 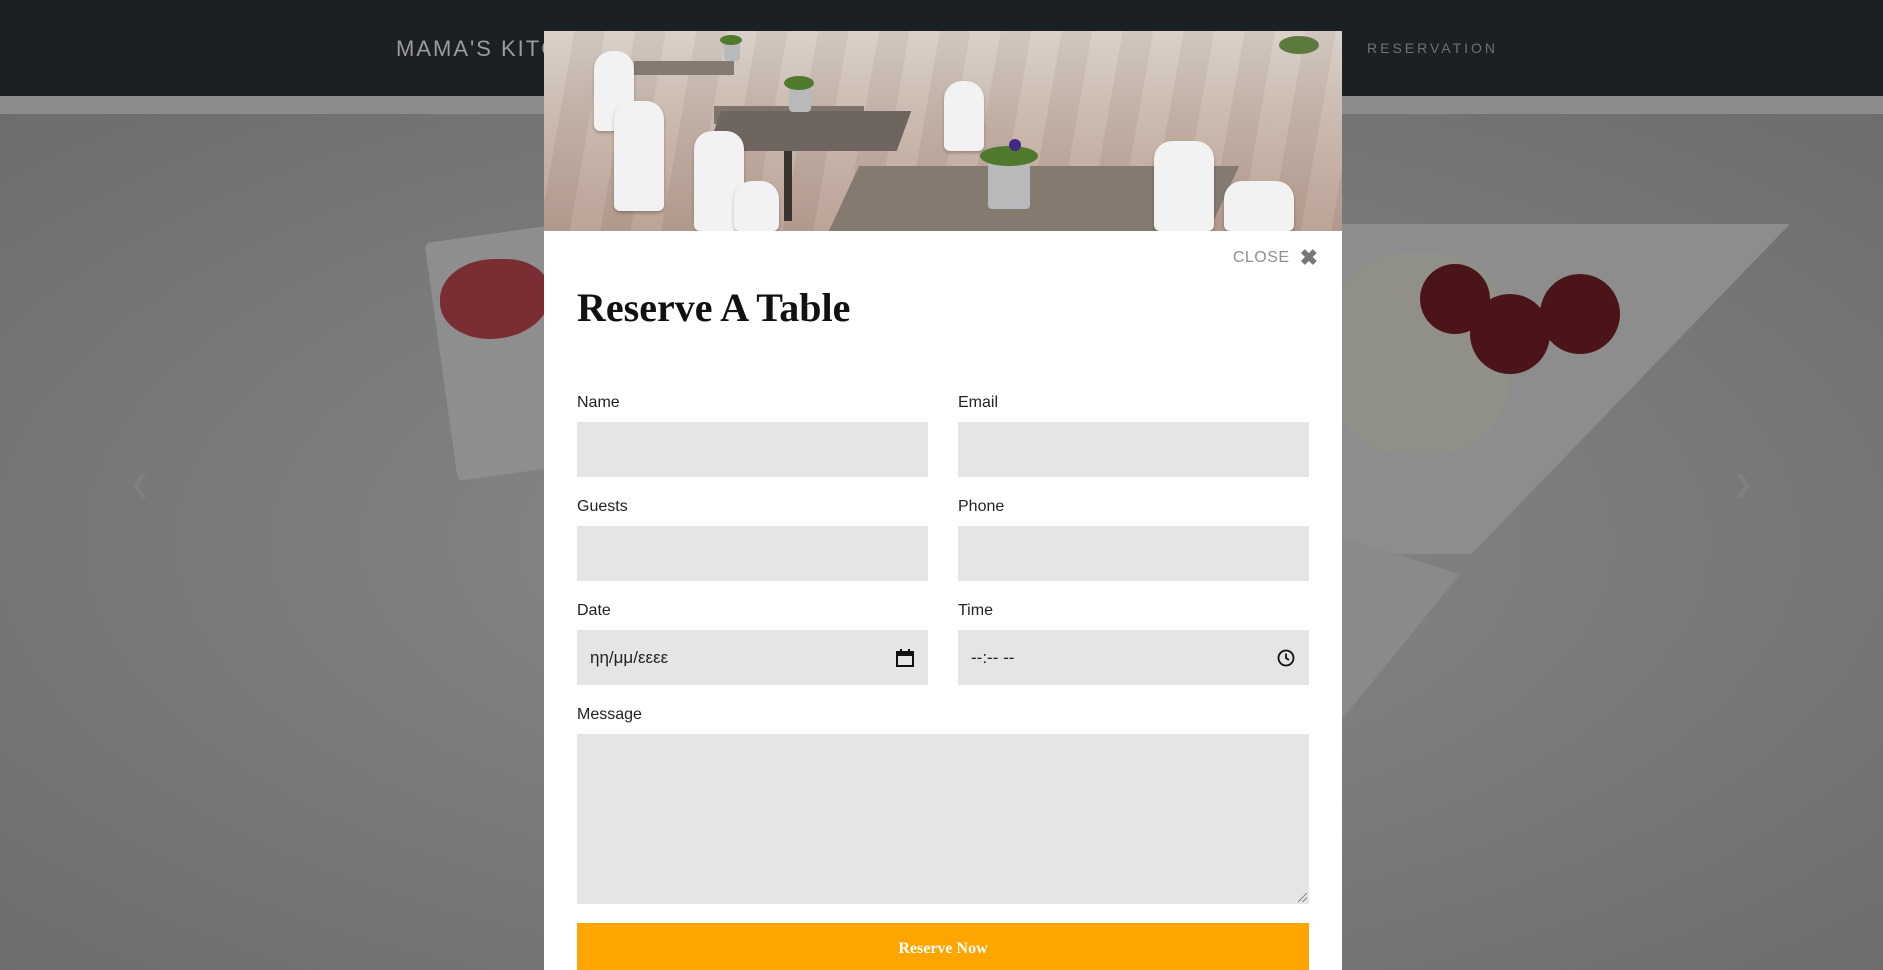 I want to click on message-textarea, so click(x=943, y=819).